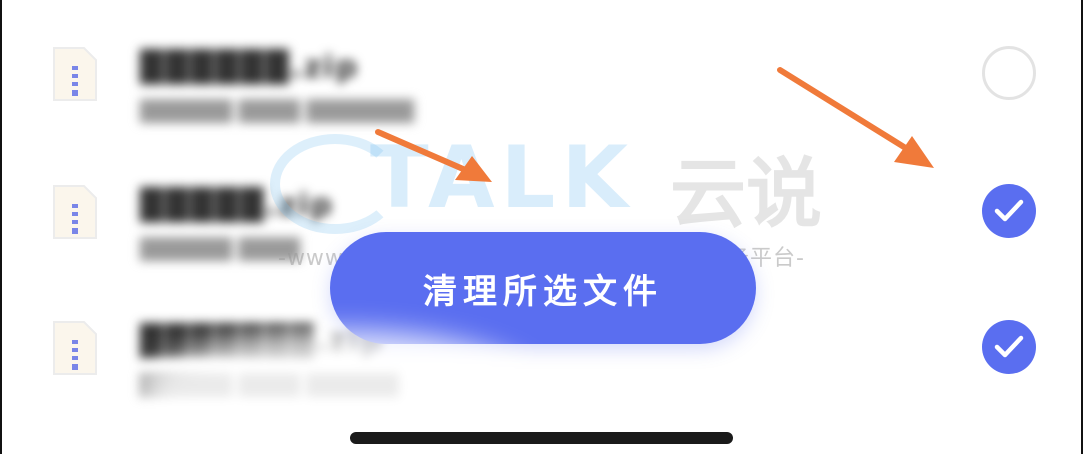 The width and height of the screenshot is (1083, 454). Describe the element at coordinates (250, 67) in the screenshot. I see `file-name: ██████.zip` at that location.